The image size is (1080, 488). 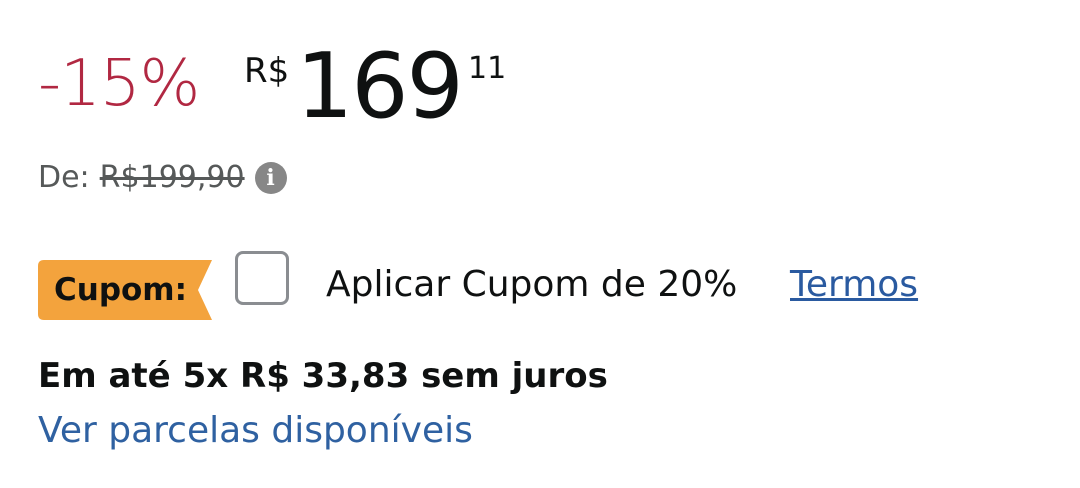 I want to click on coupon-badge: Cupom:, so click(x=125, y=290).